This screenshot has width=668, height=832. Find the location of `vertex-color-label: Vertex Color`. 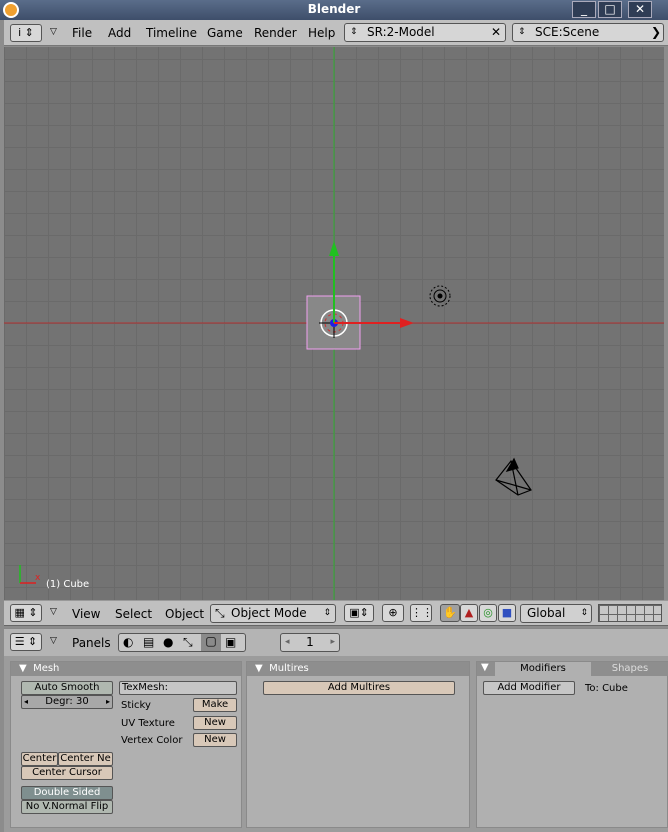

vertex-color-label: Vertex Color is located at coordinates (152, 740).